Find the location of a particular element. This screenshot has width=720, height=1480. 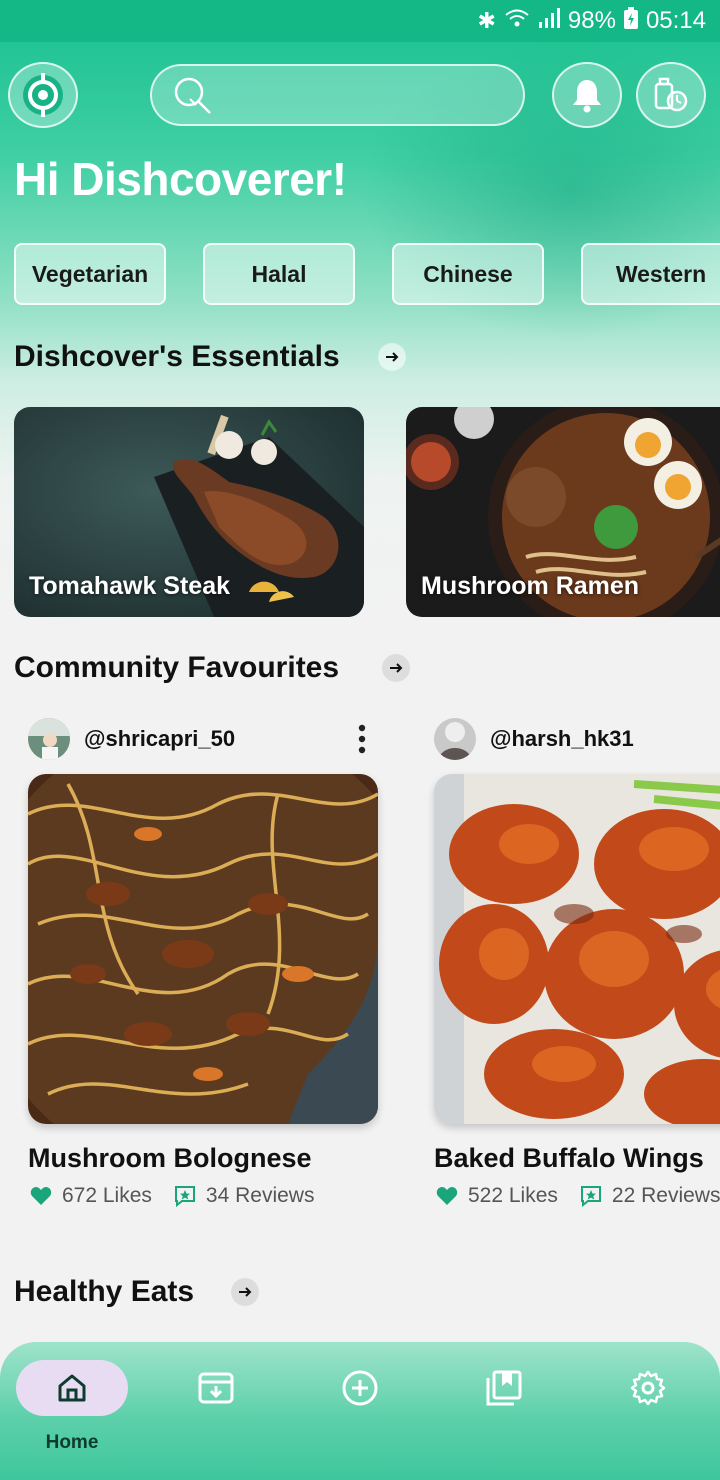

nav-home: Home is located at coordinates (72, 1415).